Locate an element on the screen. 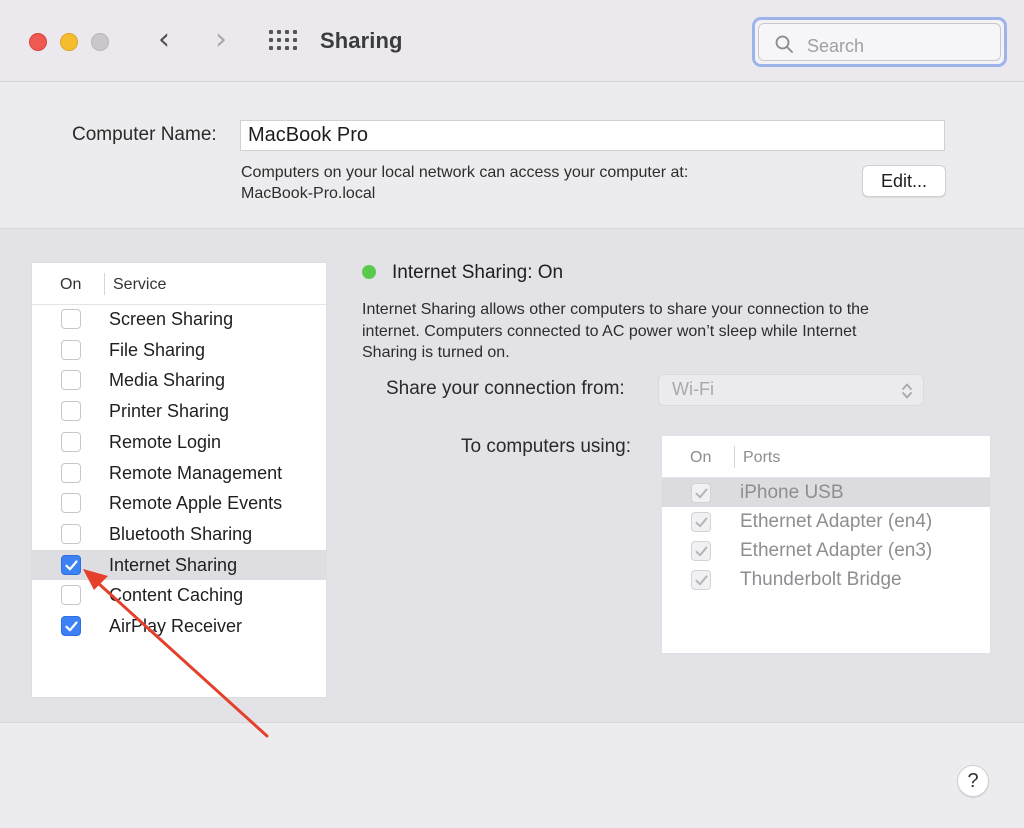  service-row-remote-apple-events: Remote Apple Events is located at coordinates (179, 503).